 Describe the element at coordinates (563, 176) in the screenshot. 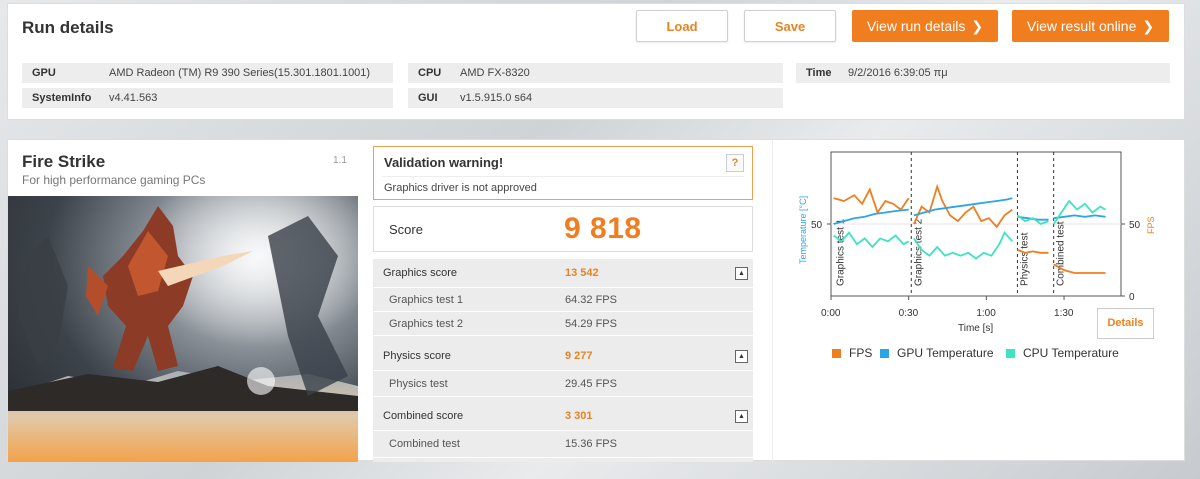

I see `divider` at that location.